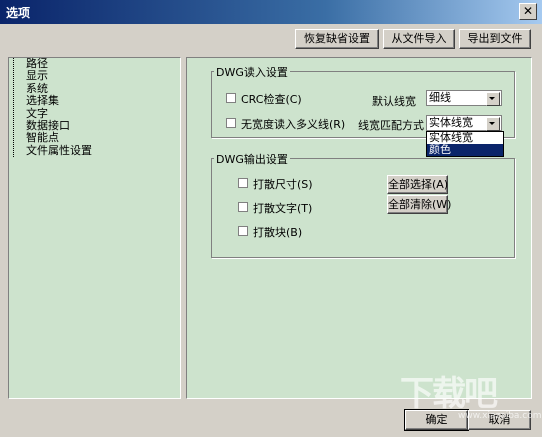  Describe the element at coordinates (283, 184) in the screenshot. I see `explode-dimension-label: 打散尺寸(S)` at that location.